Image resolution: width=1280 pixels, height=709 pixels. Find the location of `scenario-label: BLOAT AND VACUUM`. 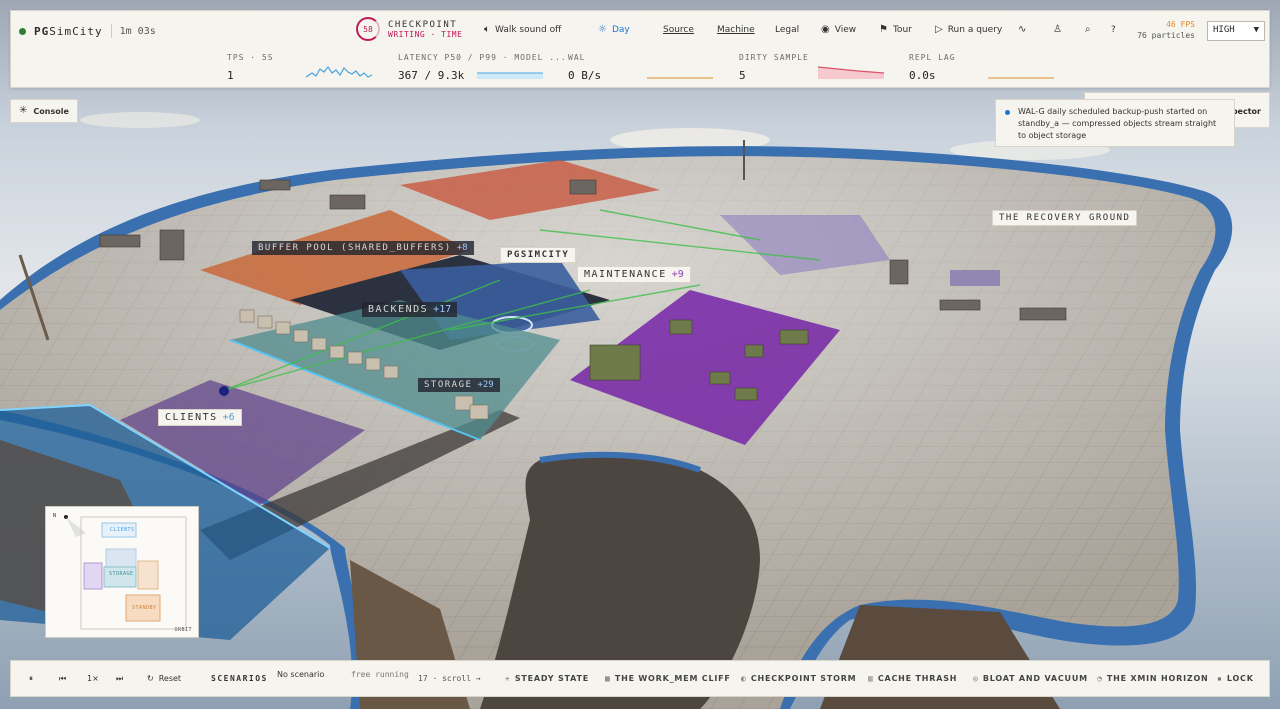

scenario-label: BLOAT AND VACUUM is located at coordinates (1035, 678).